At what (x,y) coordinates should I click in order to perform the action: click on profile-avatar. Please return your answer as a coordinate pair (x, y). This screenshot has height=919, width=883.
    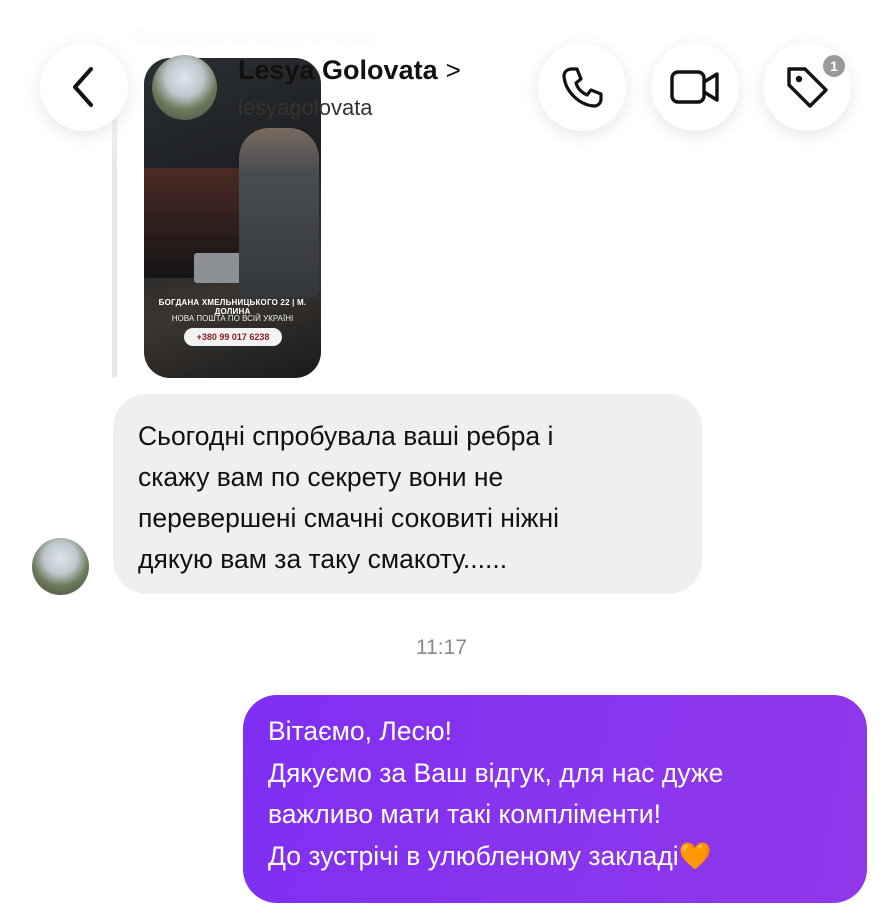
    Looking at the image, I should click on (184, 87).